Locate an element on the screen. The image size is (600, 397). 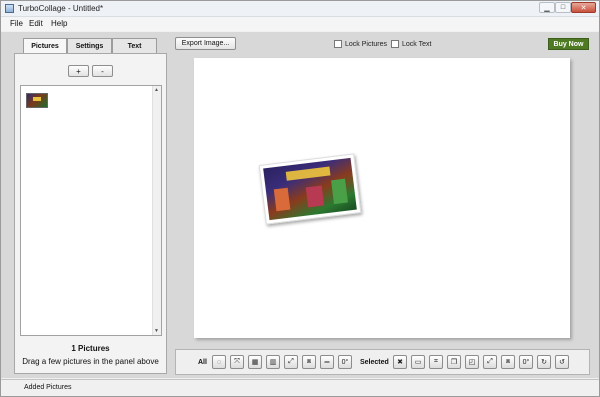
minimize-icon: ▁ is located at coordinates (547, 8).